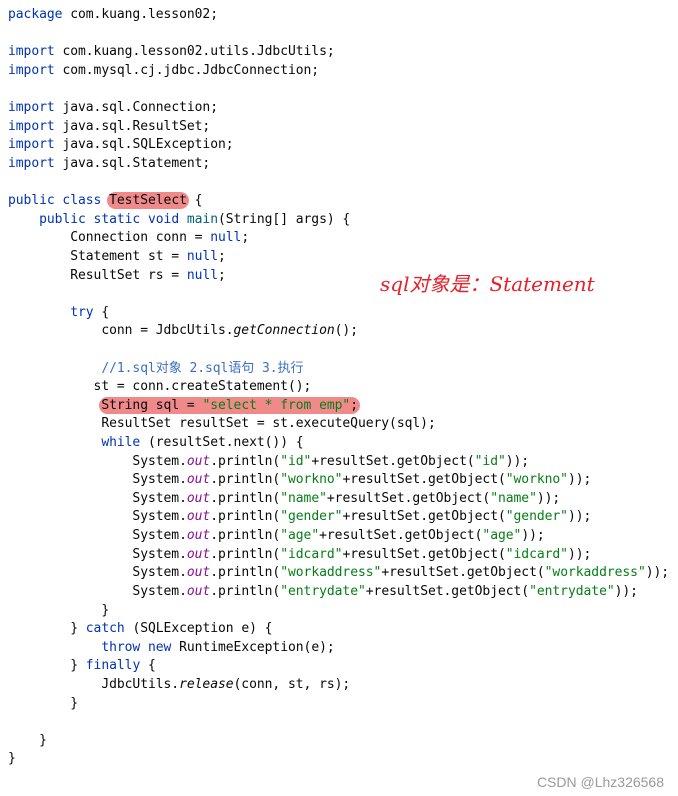 This screenshot has height=796, width=678. I want to click on code-token: try, so click(82, 312).